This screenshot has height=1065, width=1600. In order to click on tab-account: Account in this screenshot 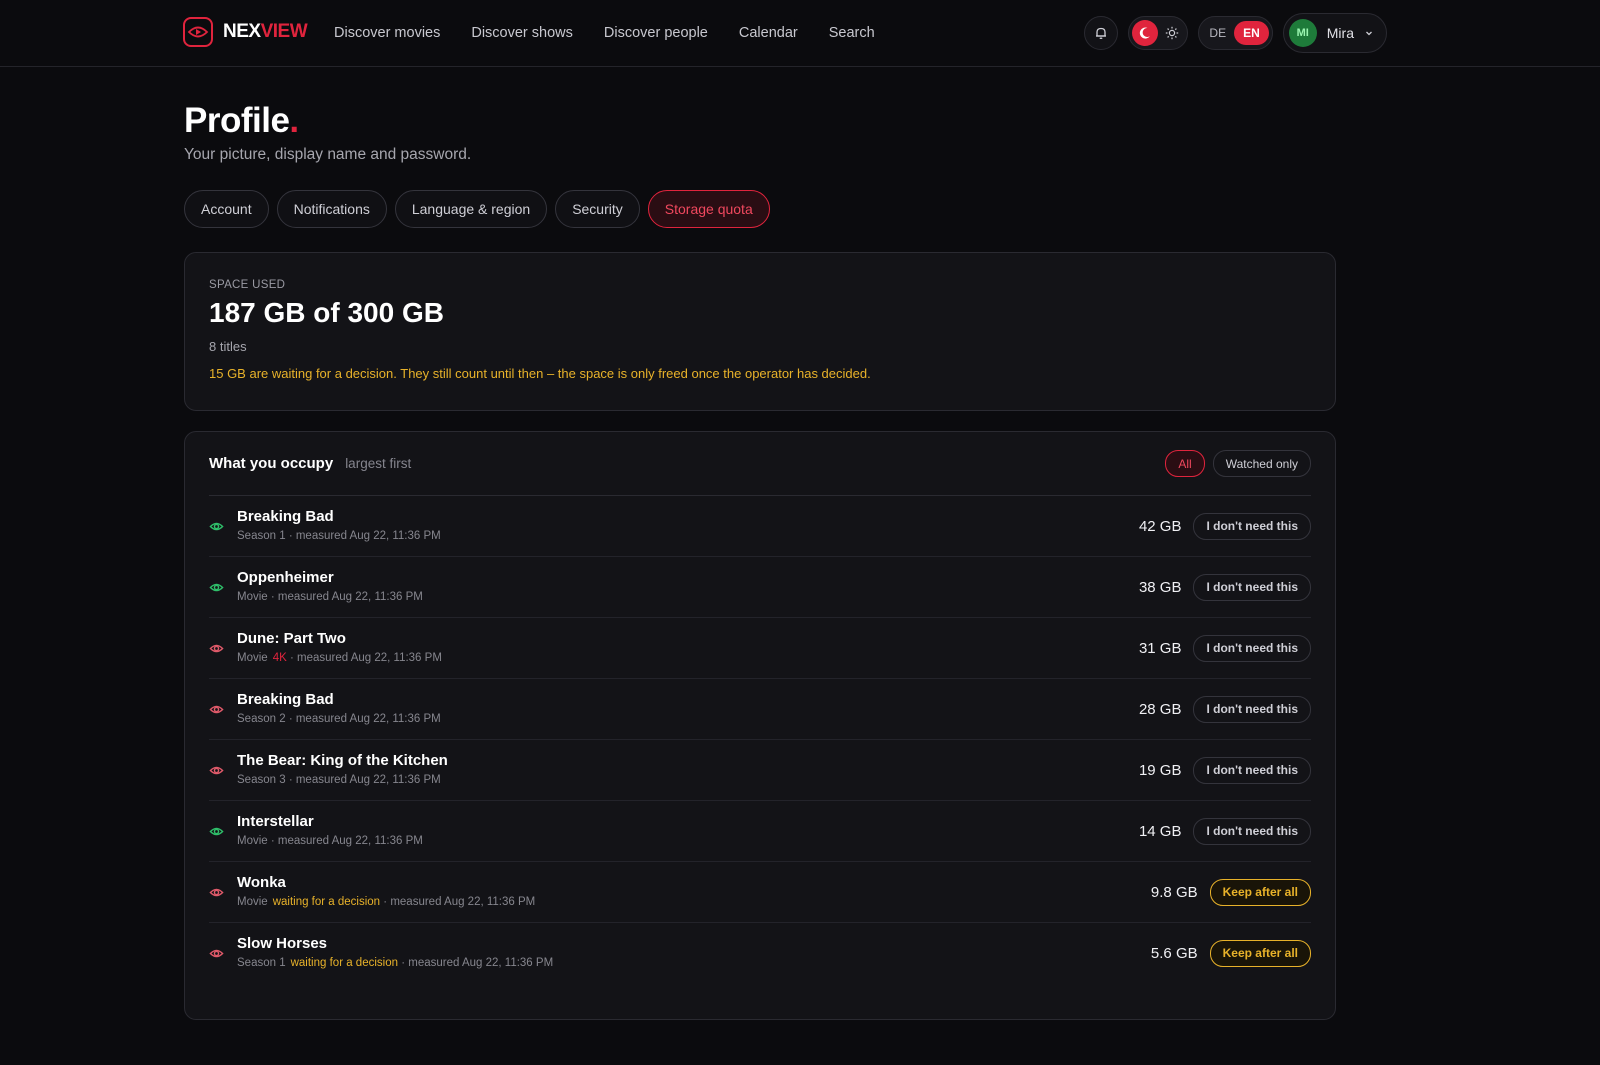, I will do `click(226, 209)`.